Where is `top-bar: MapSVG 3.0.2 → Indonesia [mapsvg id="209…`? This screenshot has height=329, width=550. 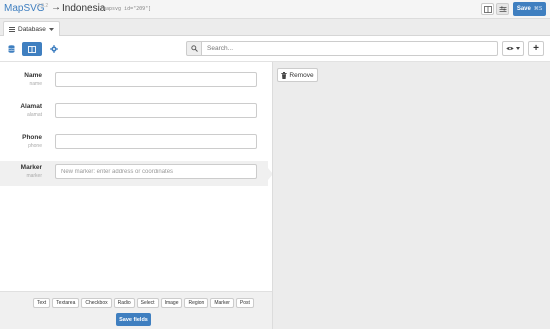 top-bar: MapSVG 3.0.2 → Indonesia [mapsvg id="209… is located at coordinates (275, 9).